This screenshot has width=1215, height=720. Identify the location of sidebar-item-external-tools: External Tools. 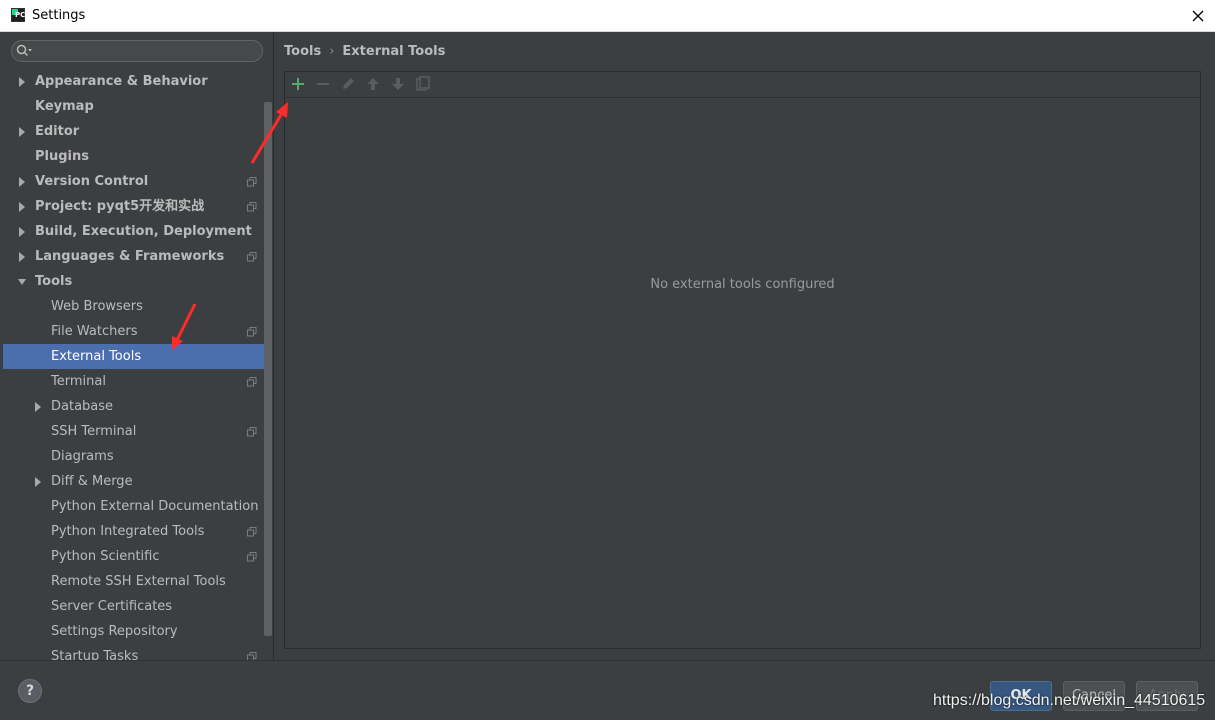
(137, 356).